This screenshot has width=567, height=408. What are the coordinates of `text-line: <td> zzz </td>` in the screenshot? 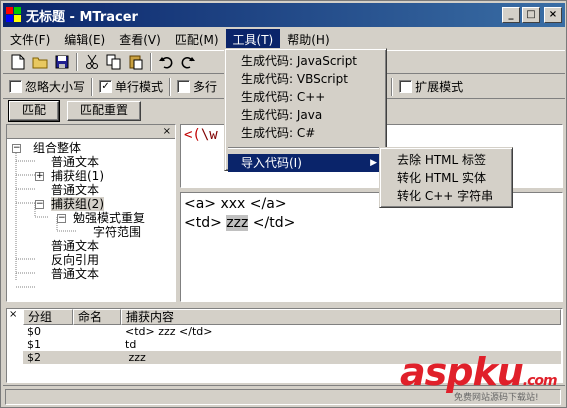 It's located at (240, 223).